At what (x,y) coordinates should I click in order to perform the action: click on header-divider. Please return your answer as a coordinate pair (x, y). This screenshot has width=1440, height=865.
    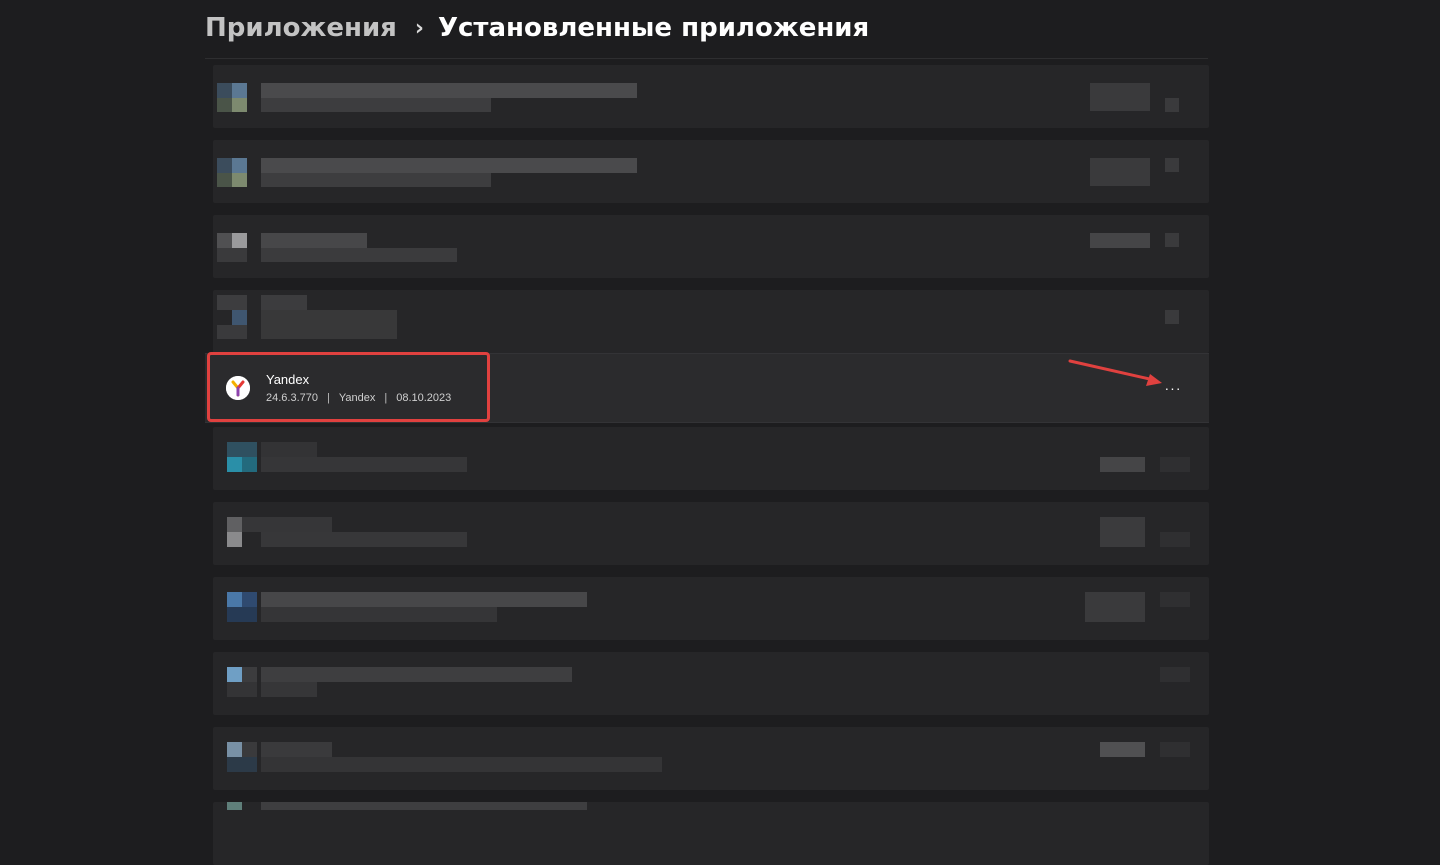
    Looking at the image, I should click on (706, 58).